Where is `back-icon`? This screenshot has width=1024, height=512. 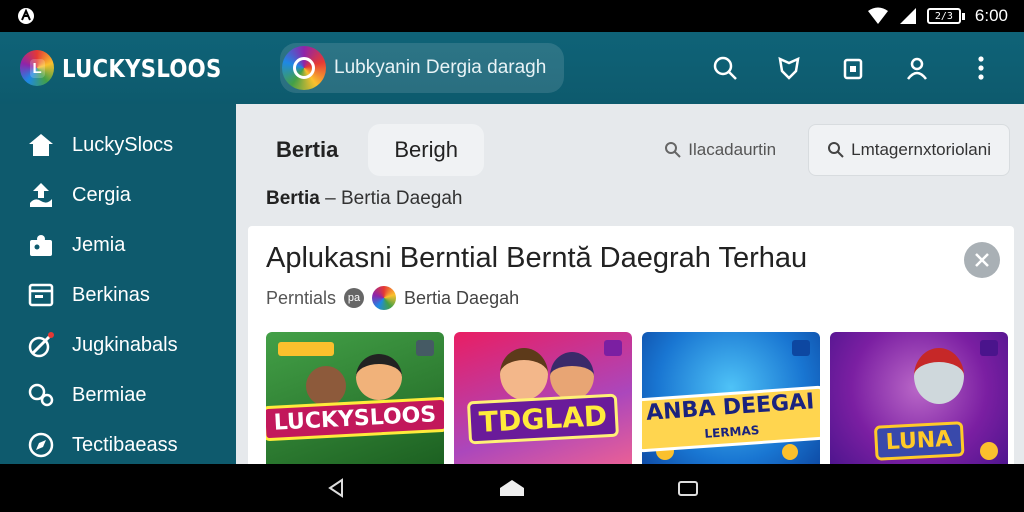
back-icon is located at coordinates (335, 488).